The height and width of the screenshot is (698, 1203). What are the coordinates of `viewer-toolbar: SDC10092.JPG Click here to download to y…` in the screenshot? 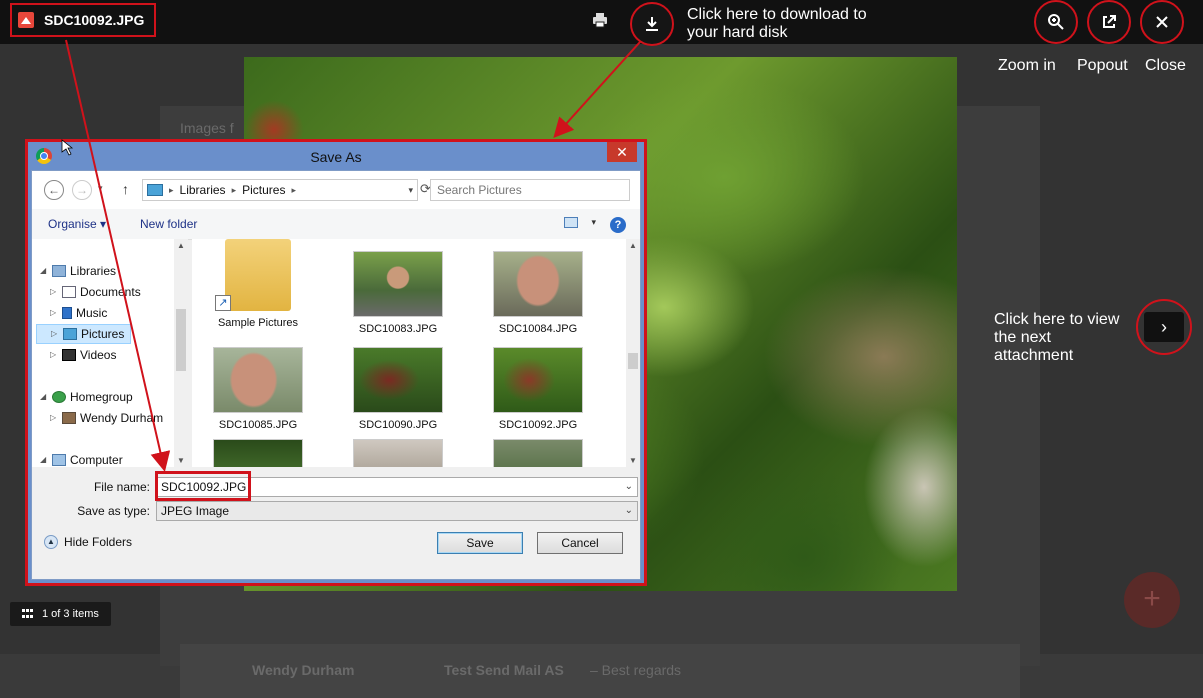 It's located at (601, 23).